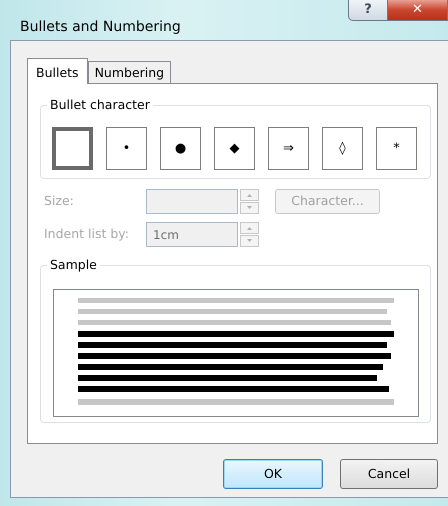 This screenshot has height=506, width=448. Describe the element at coordinates (73, 265) in the screenshot. I see `group-title: Sample` at that location.